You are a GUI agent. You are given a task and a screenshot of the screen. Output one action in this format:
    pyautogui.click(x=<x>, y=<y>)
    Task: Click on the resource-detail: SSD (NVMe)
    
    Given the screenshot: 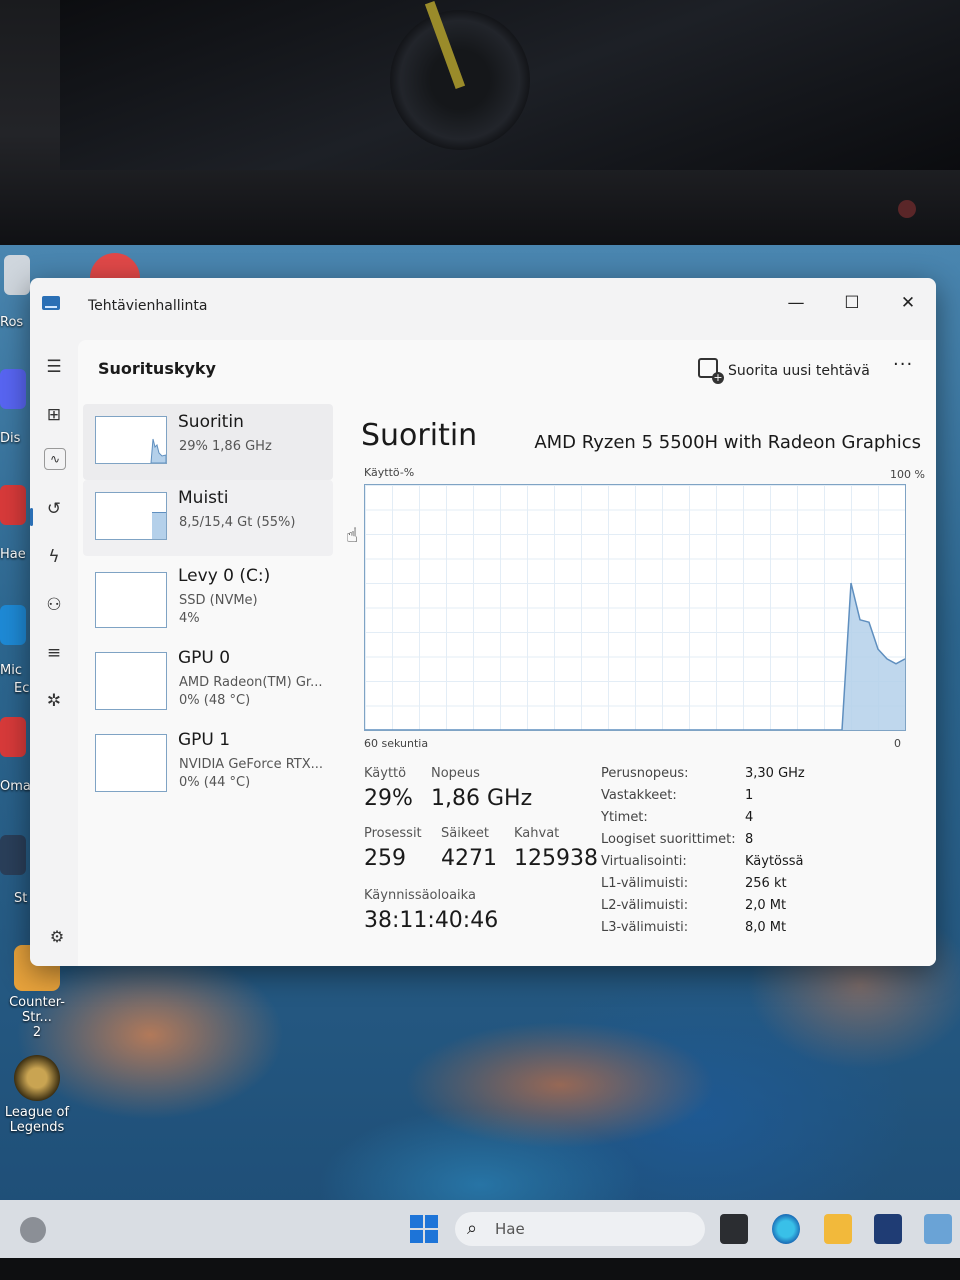 What is the action you would take?
    pyautogui.click(x=218, y=600)
    